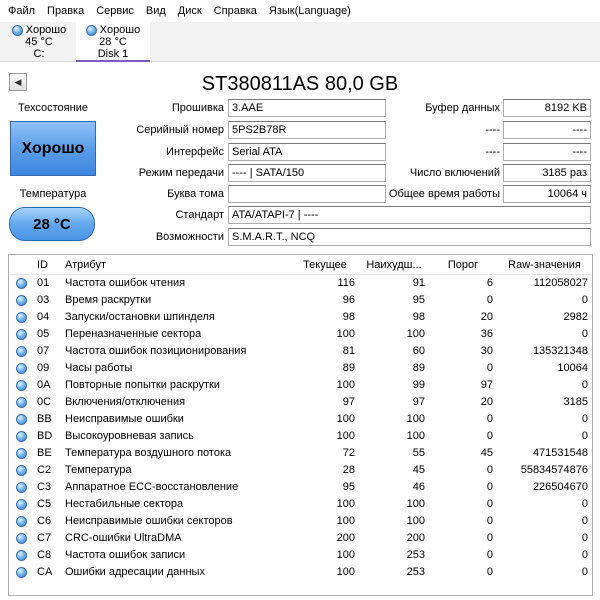 The width and height of the screenshot is (600, 600). What do you see at coordinates (176, 265) in the screenshot?
I see `header-attribute: Атрибут` at bounding box center [176, 265].